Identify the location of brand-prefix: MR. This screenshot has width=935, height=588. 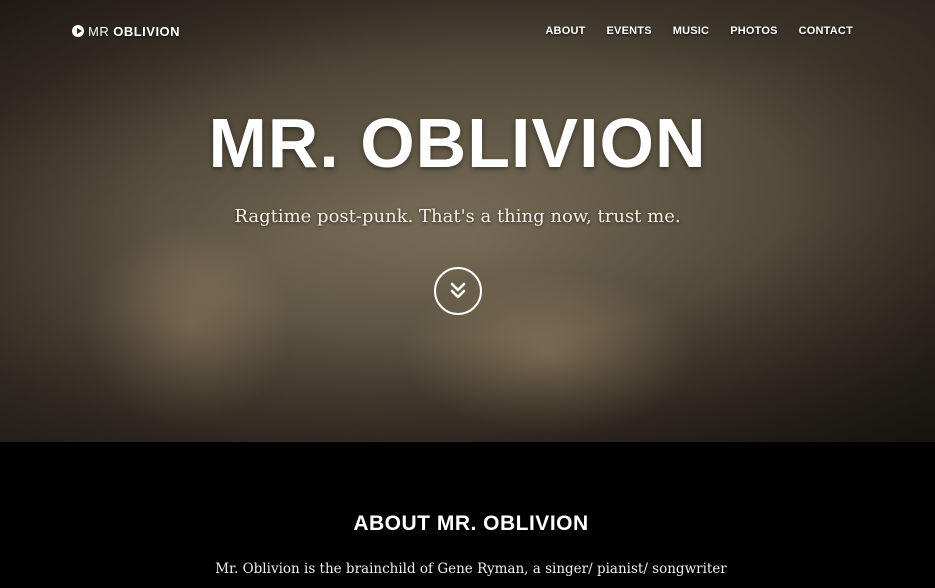
(99, 31).